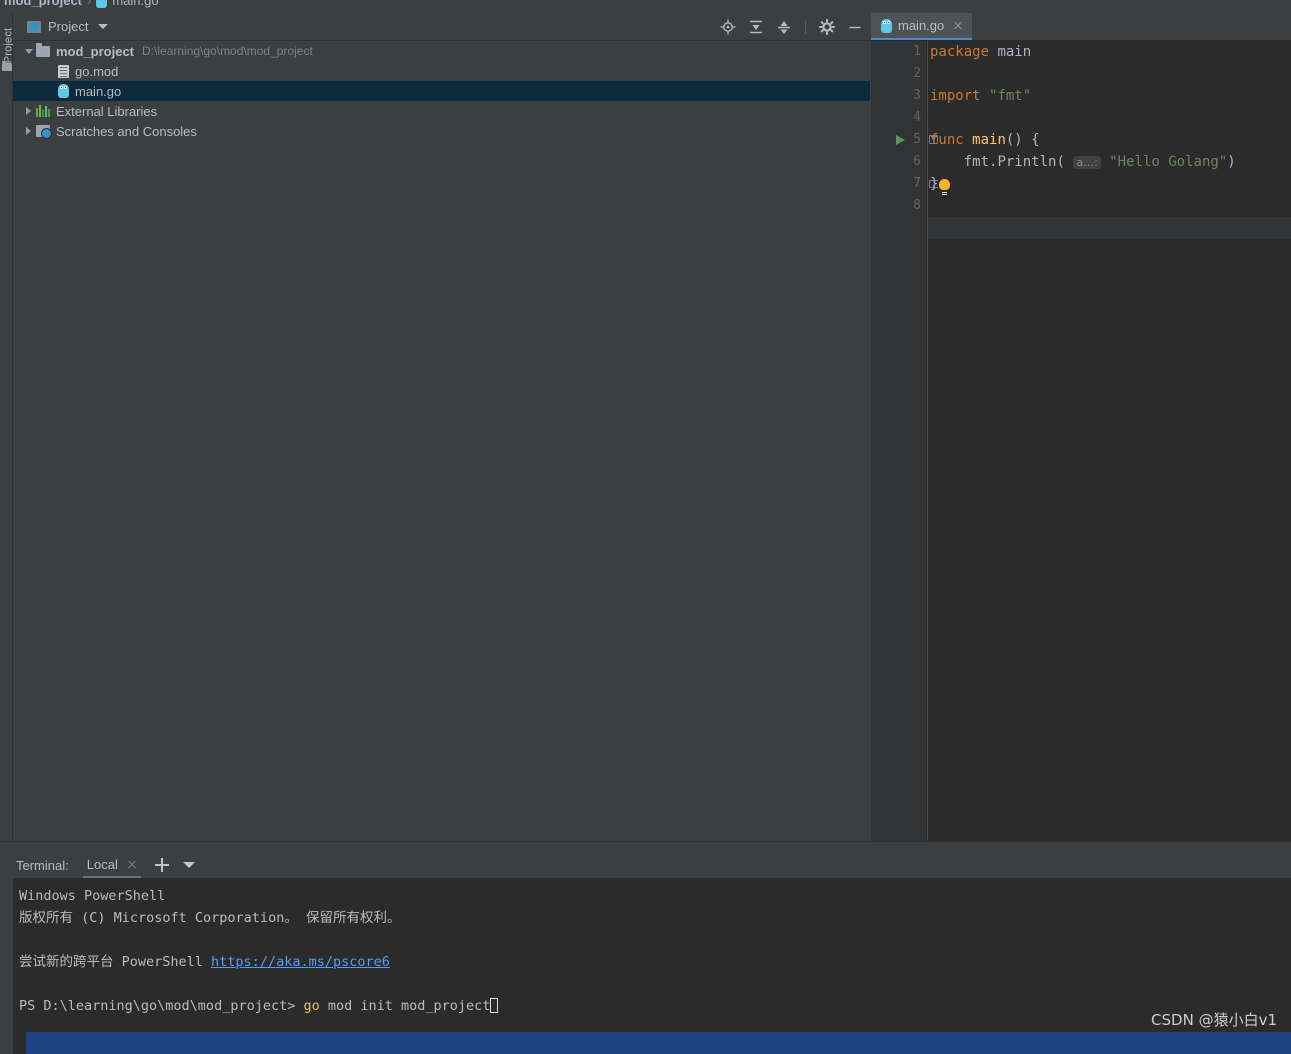 This screenshot has width=1291, height=1054. I want to click on line-number: 3, so click(917, 95).